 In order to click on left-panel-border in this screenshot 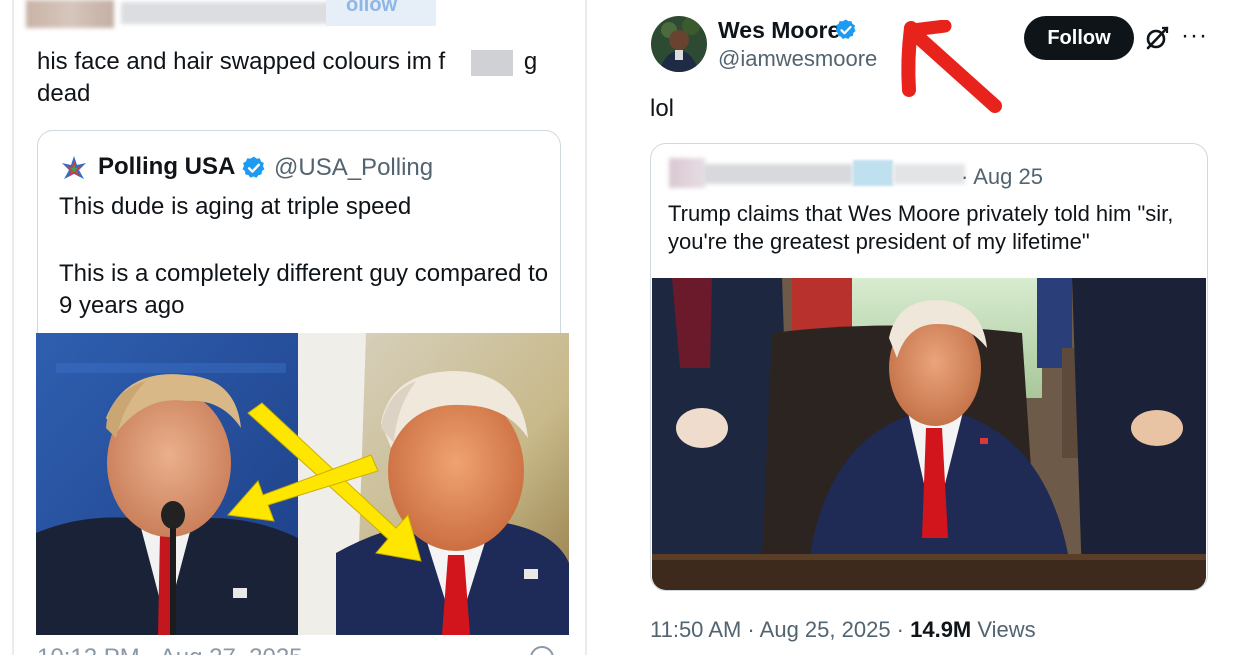, I will do `click(13, 327)`.